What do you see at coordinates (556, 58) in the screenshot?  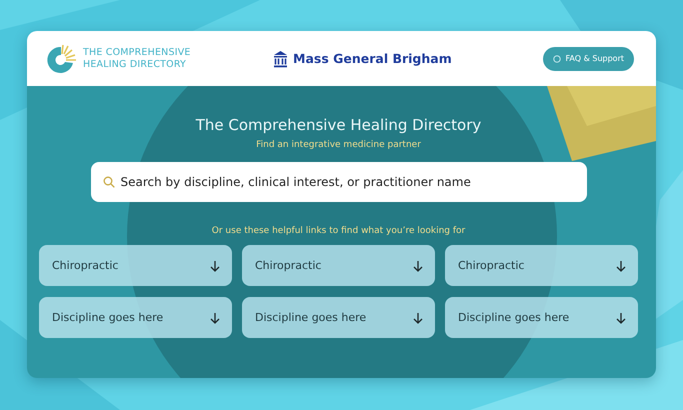 I see `help-icon` at bounding box center [556, 58].